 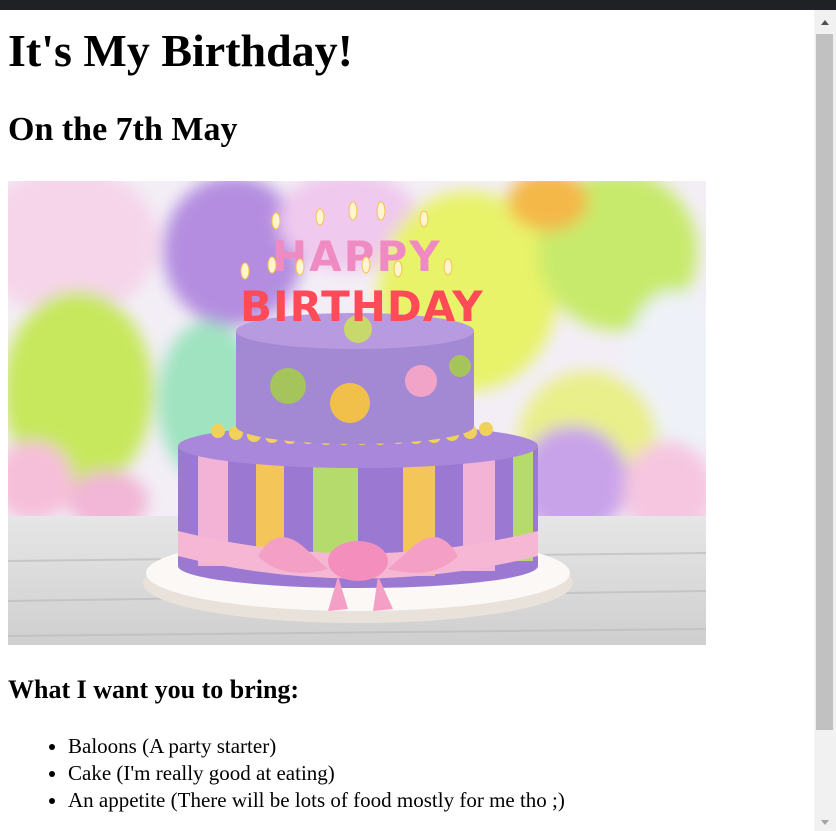 What do you see at coordinates (438, 773) in the screenshot?
I see `list-item: Cake (I'm really good at eating)` at bounding box center [438, 773].